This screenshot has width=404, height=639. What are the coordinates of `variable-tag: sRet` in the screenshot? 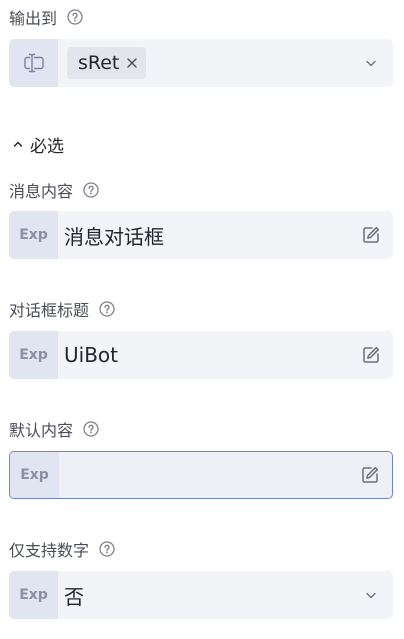 It's located at (107, 63).